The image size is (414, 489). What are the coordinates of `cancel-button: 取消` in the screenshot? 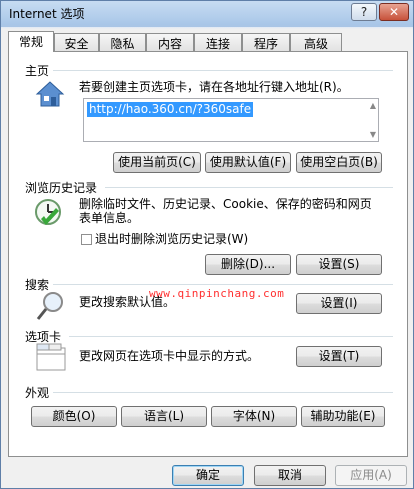 It's located at (290, 475).